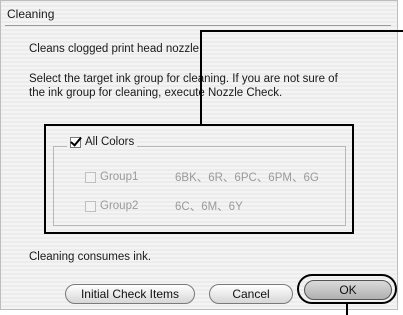 The width and height of the screenshot is (403, 315). What do you see at coordinates (347, 308) in the screenshot?
I see `ok-callout-leader` at bounding box center [347, 308].